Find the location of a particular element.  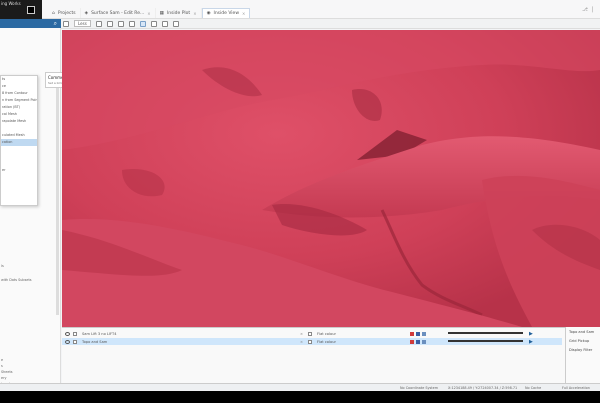

view-mode-icon is located at coordinates (66, 23).